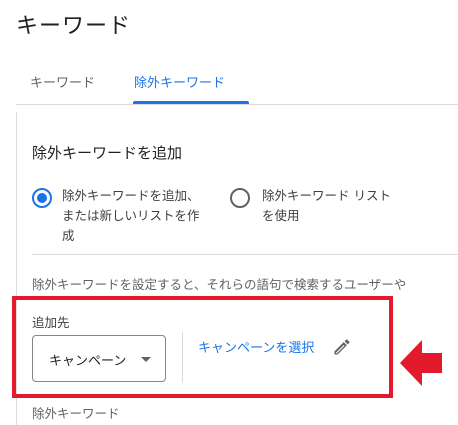 This screenshot has height=425, width=458. I want to click on section-divider, so click(245, 254).